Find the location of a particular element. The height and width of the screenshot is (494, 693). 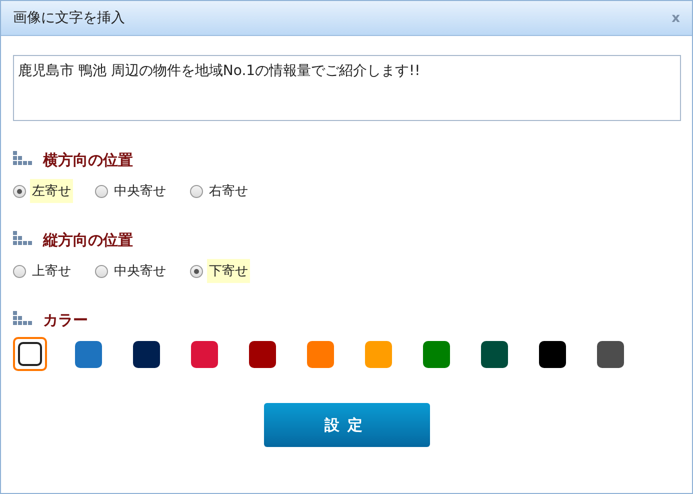

radio-option: 上寄せ is located at coordinates (43, 271).